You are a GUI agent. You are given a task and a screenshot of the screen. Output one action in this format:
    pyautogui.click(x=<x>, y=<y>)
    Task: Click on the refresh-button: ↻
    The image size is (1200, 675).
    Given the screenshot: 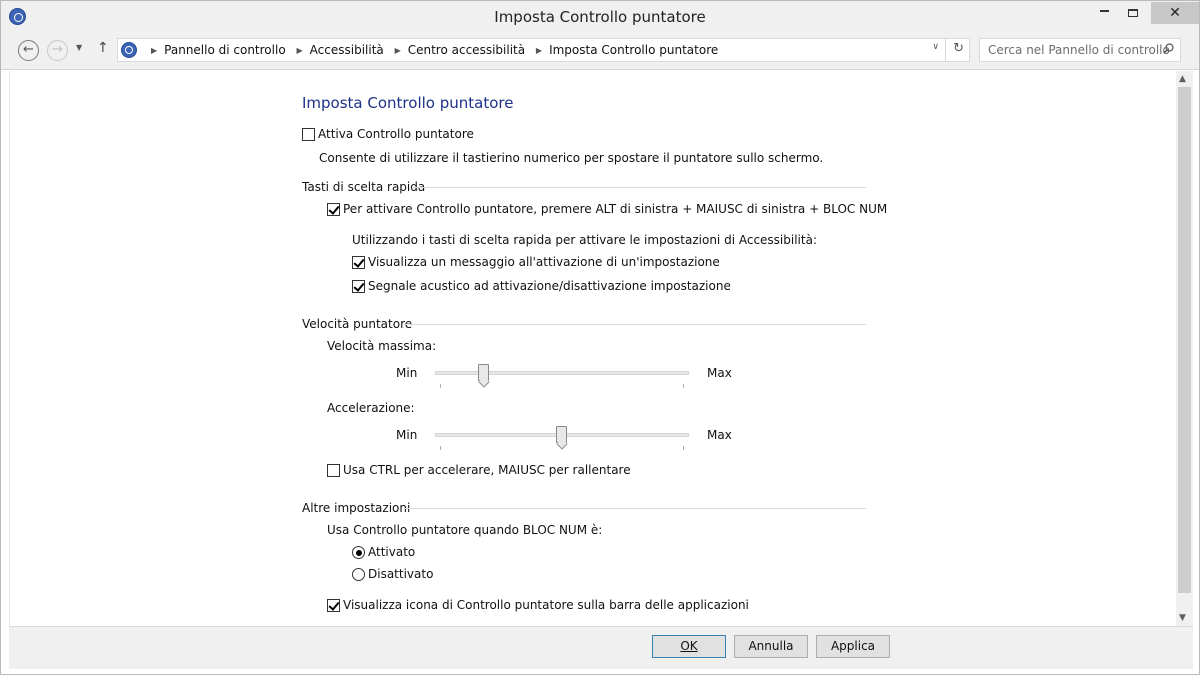 What is the action you would take?
    pyautogui.click(x=958, y=48)
    